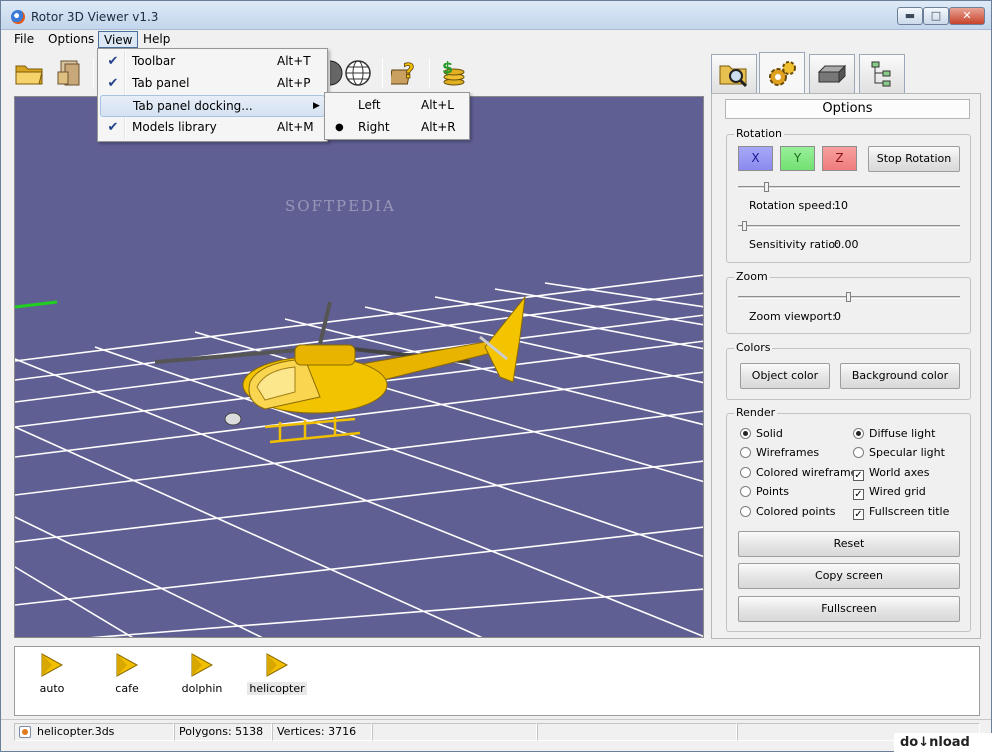 This screenshot has height=752, width=992. I want to click on menu-help: Help, so click(156, 39).